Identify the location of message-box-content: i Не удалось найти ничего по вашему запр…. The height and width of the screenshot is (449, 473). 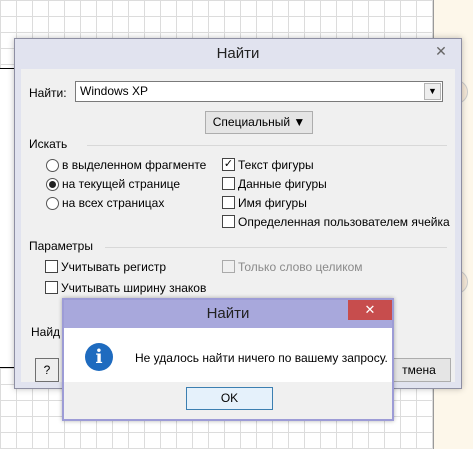
(228, 355).